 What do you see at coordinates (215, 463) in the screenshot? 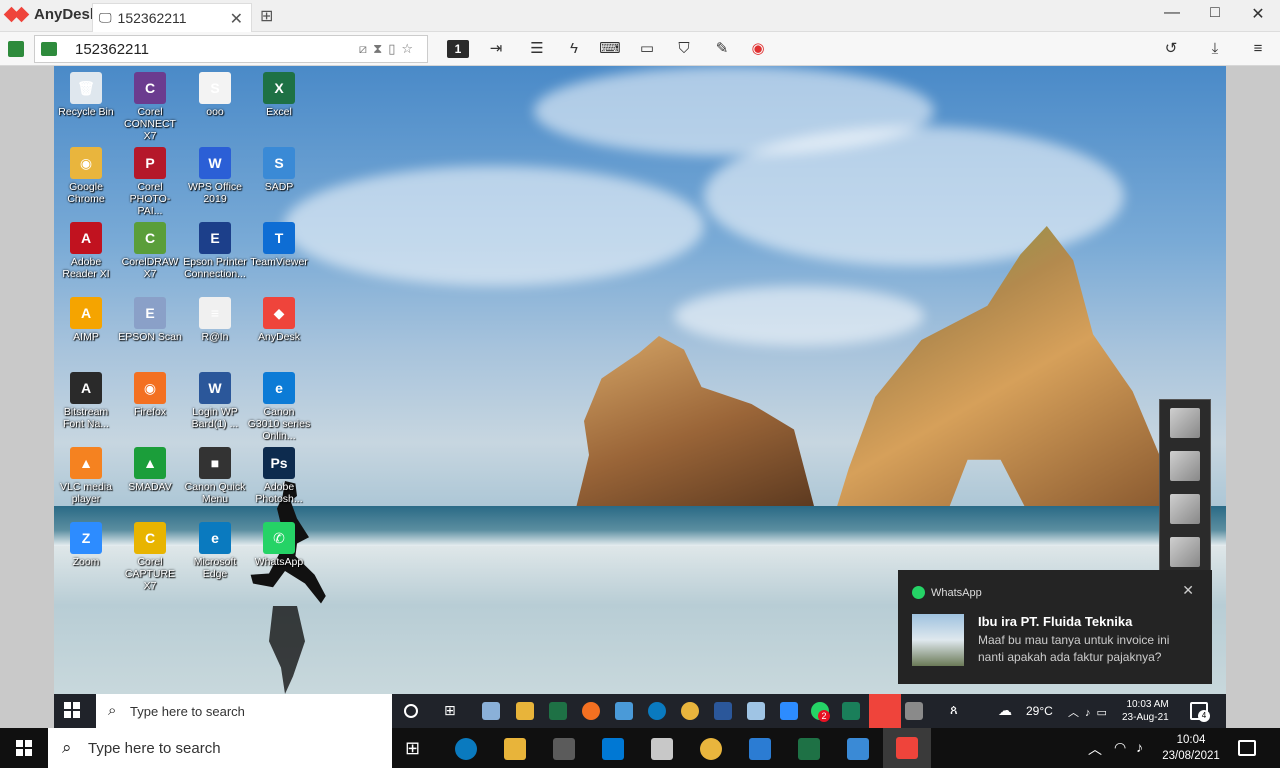
I see `app-icon: ■` at bounding box center [215, 463].